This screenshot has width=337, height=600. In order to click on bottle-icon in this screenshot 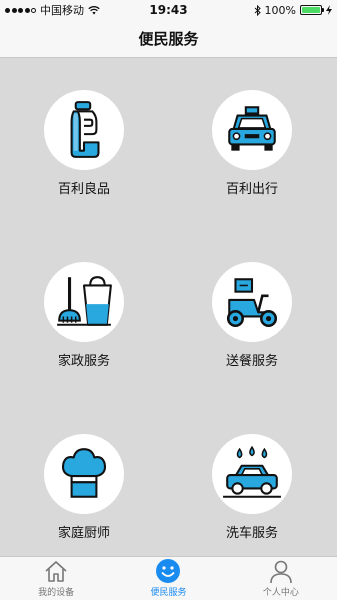, I will do `click(85, 129)`.